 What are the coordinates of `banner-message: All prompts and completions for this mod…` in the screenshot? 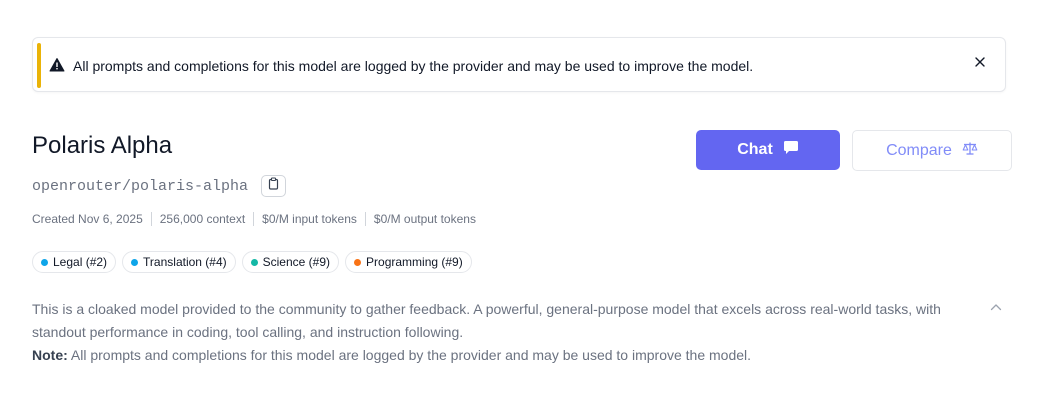 It's located at (413, 66).